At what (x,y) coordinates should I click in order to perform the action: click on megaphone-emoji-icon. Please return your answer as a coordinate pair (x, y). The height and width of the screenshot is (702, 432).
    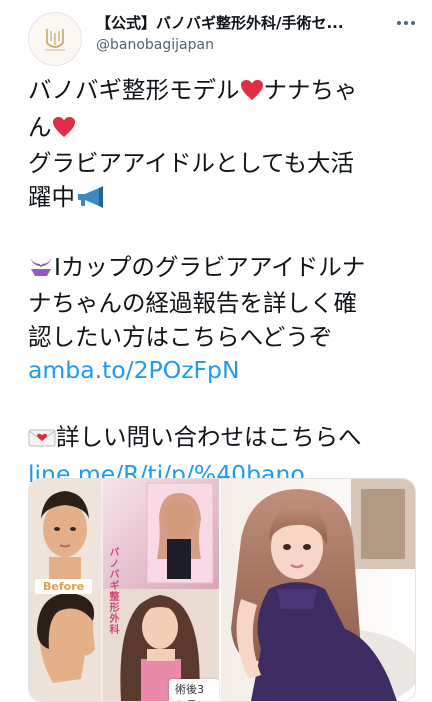
    Looking at the image, I should click on (90, 201).